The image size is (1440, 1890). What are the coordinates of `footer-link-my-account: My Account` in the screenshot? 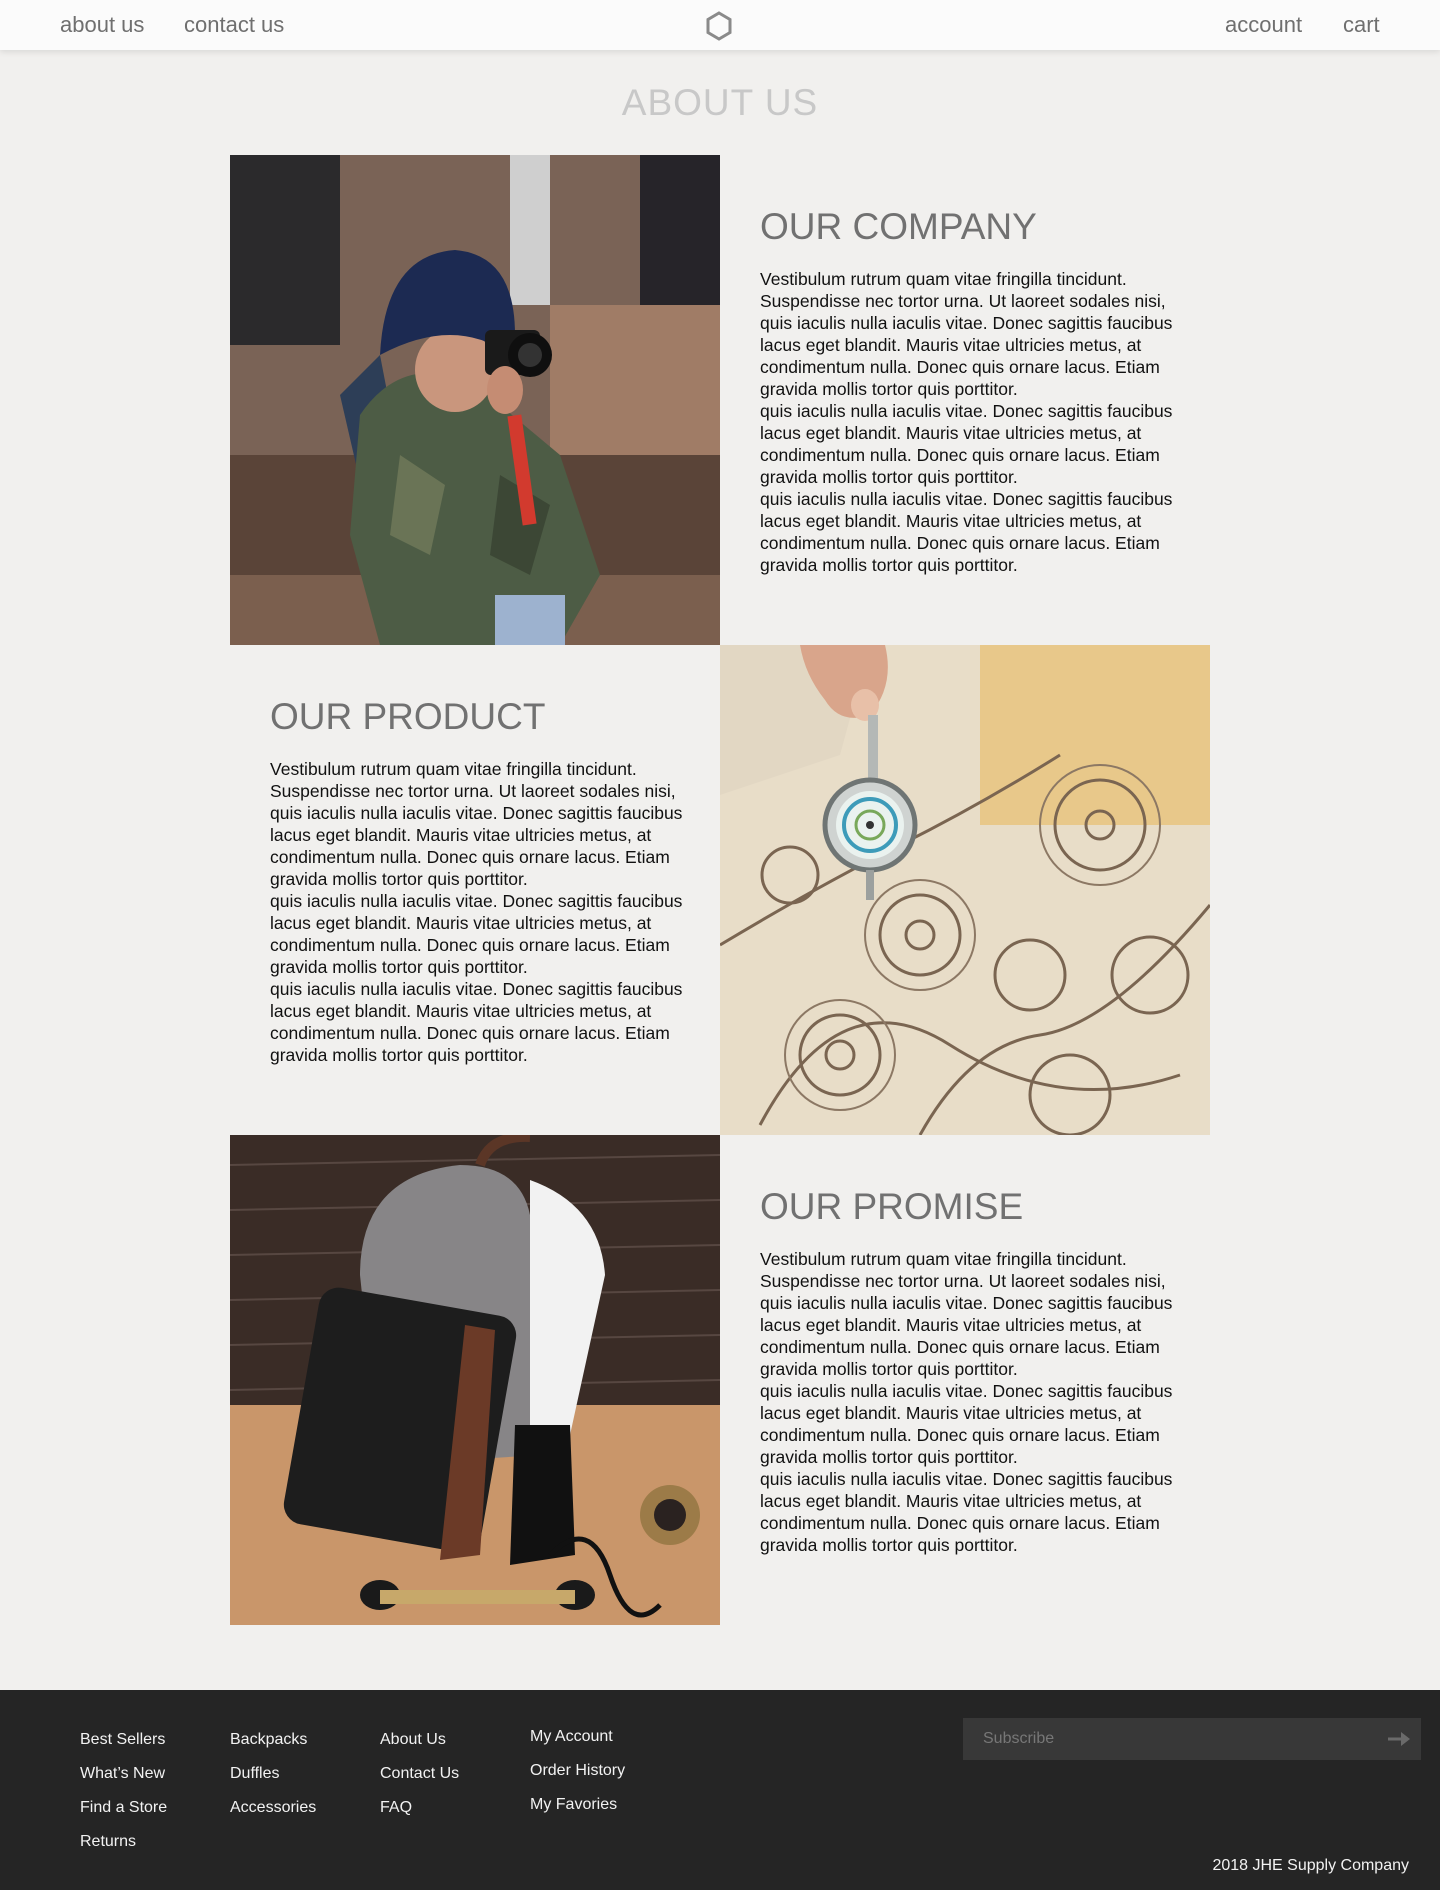 It's located at (577, 1737).